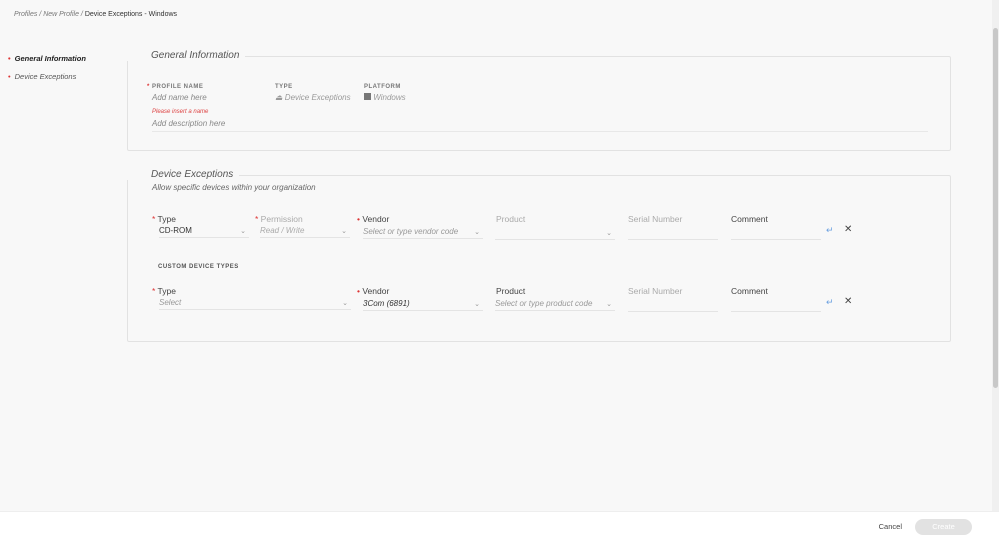  Describe the element at coordinates (555, 305) in the screenshot. I see `product-select: Select or type product code ⌄` at that location.